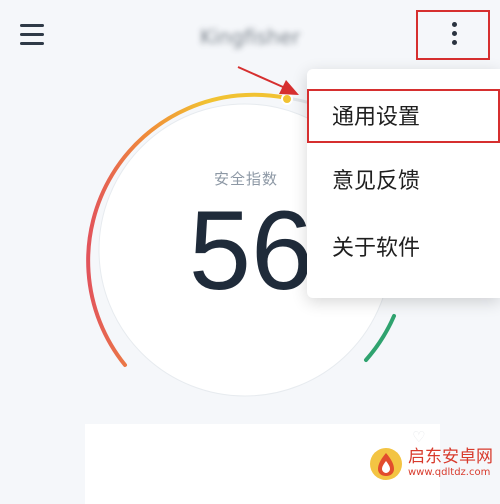 The height and width of the screenshot is (504, 500). I want to click on heart-icon: ♡, so click(419, 437).